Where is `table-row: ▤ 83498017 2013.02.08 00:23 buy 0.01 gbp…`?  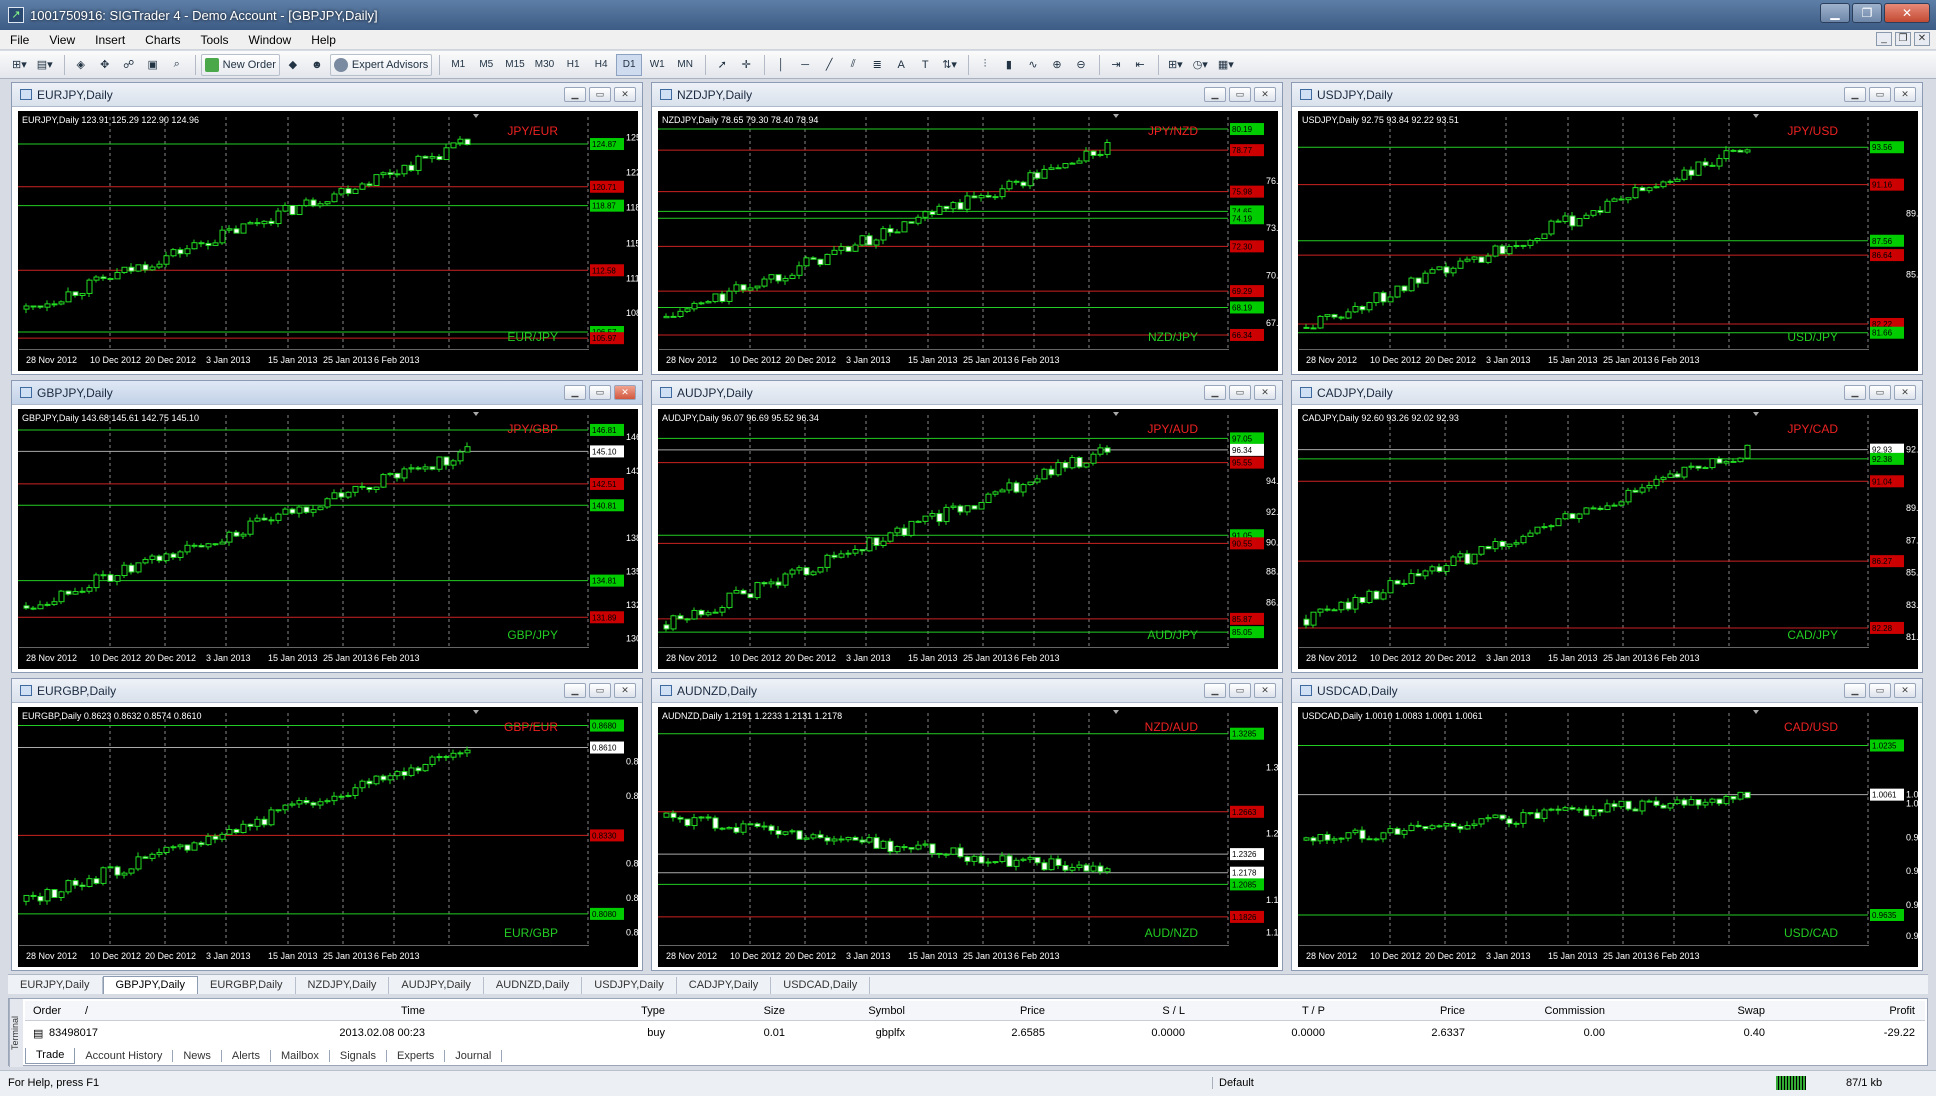 table-row: ▤ 83498017 2013.02.08 00:23 buy 0.01 gbp… is located at coordinates (975, 1033).